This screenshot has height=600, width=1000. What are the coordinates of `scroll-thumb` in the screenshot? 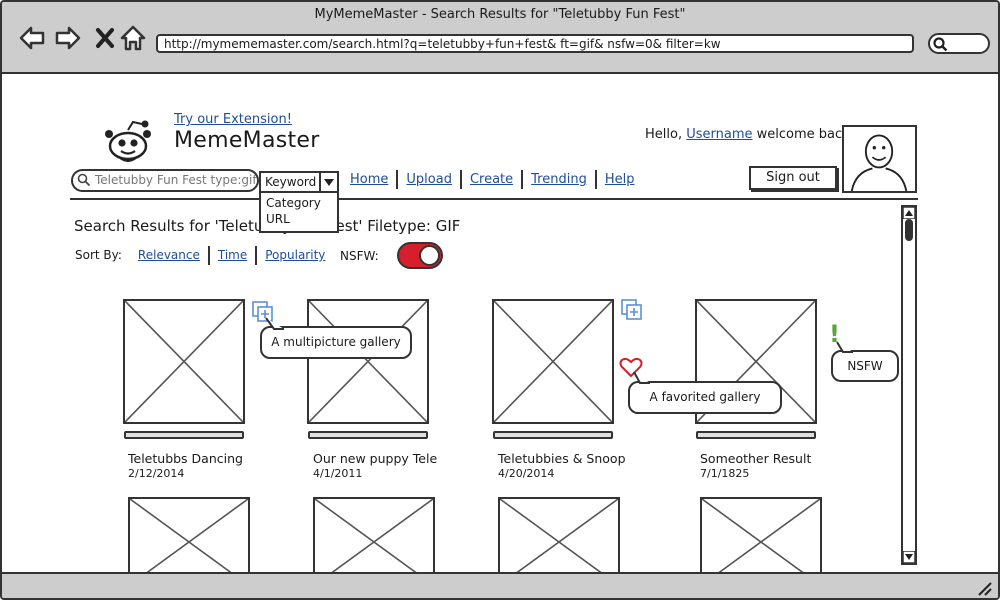 It's located at (909, 230).